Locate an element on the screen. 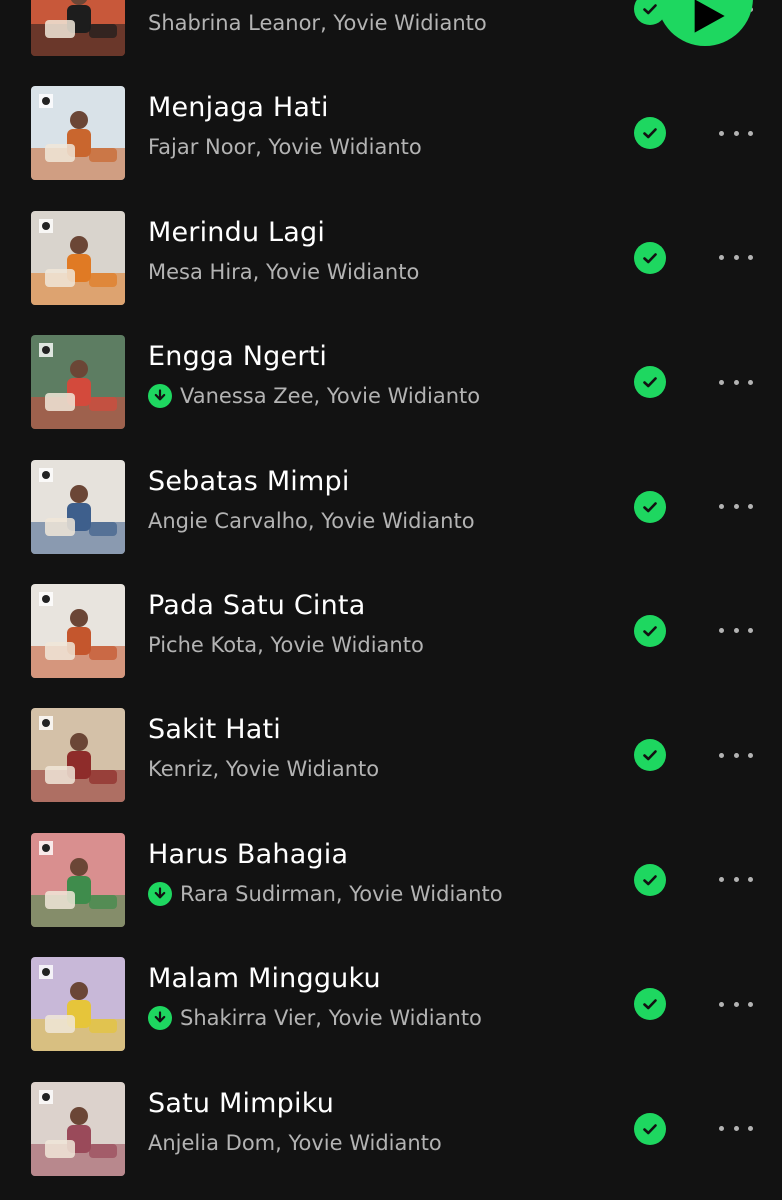  track-subtitle: Angie Carvalho, Yovie Widianto is located at coordinates (311, 521).